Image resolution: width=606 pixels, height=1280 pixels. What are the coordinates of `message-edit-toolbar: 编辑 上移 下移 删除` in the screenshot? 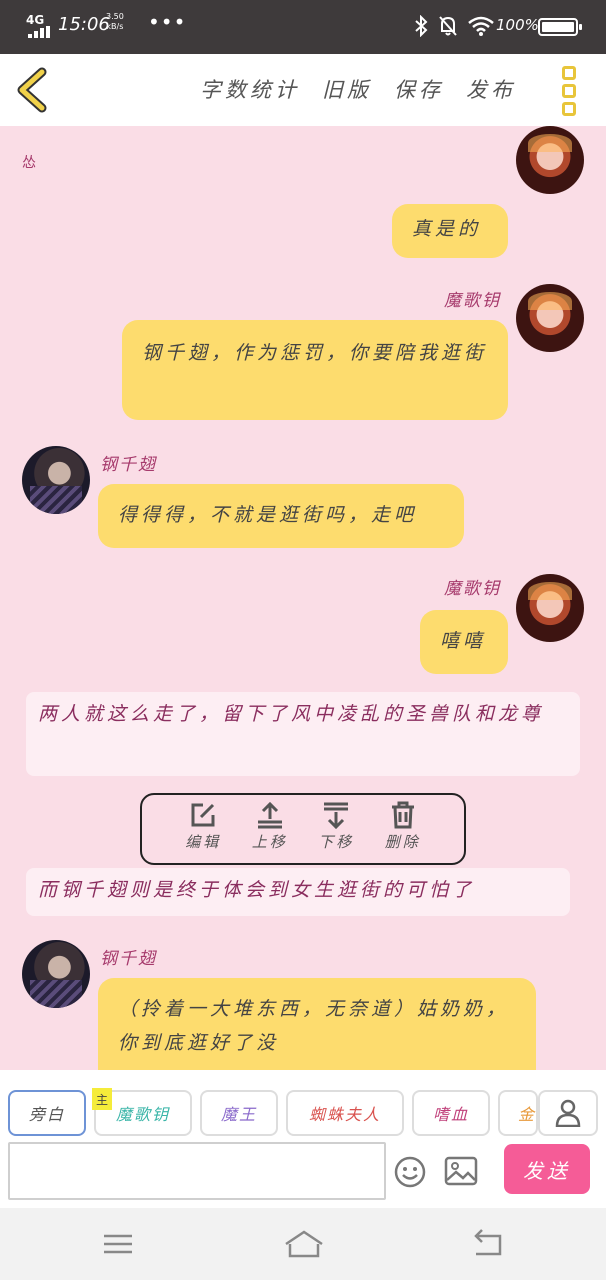 It's located at (303, 829).